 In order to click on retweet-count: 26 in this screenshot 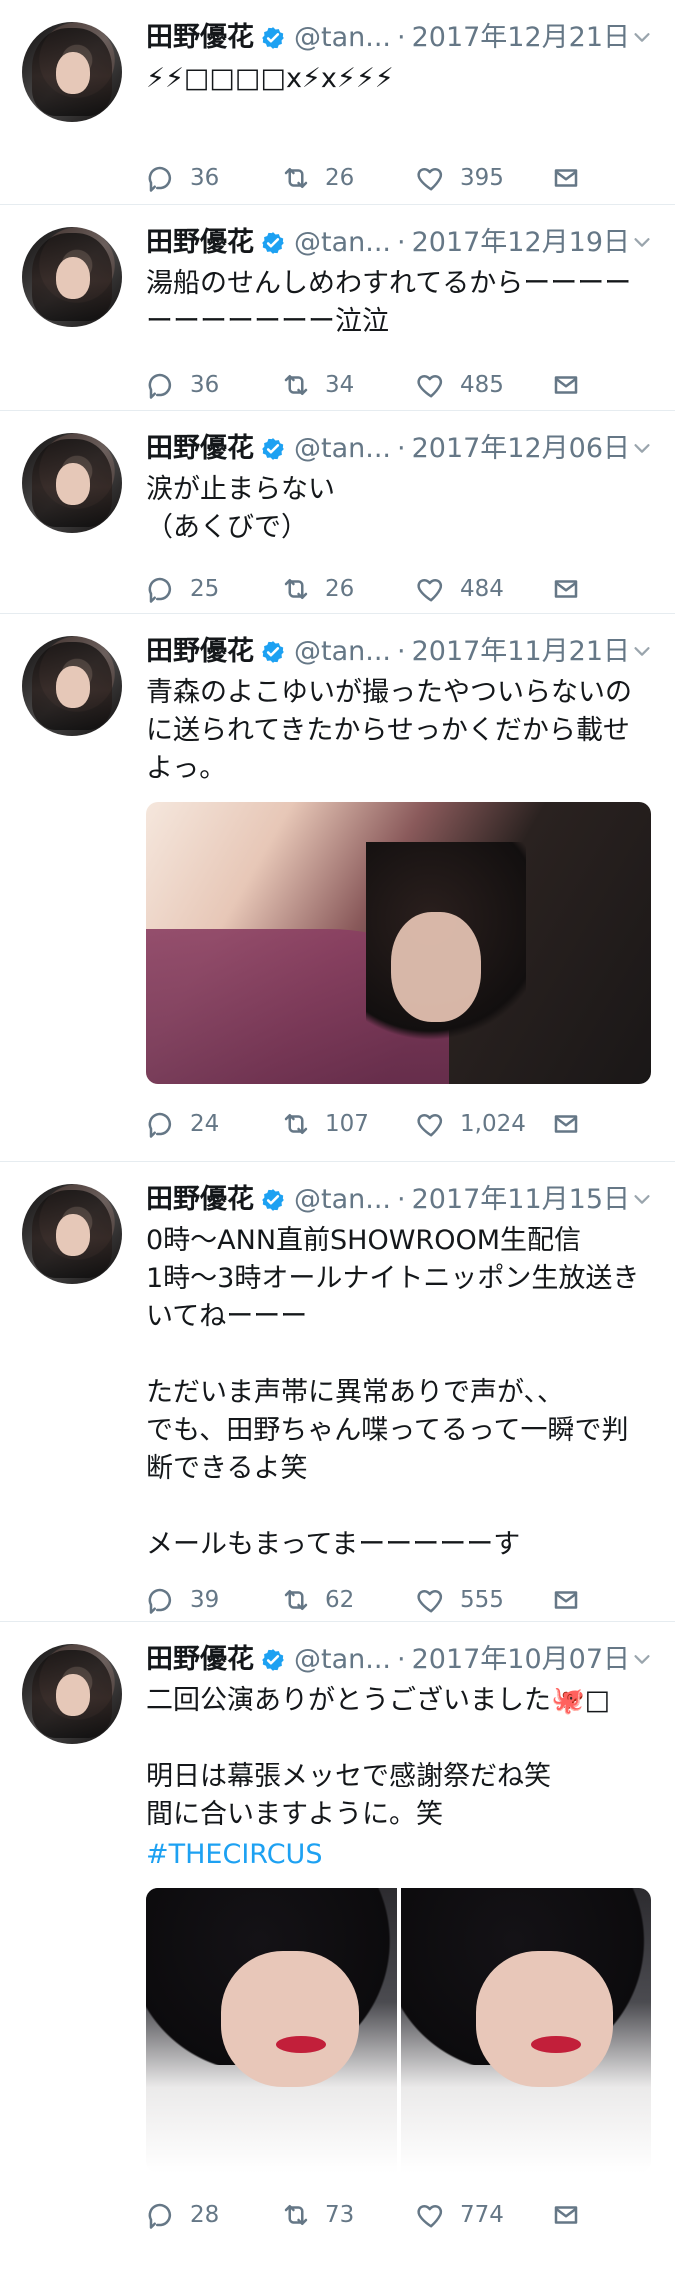, I will do `click(340, 589)`.